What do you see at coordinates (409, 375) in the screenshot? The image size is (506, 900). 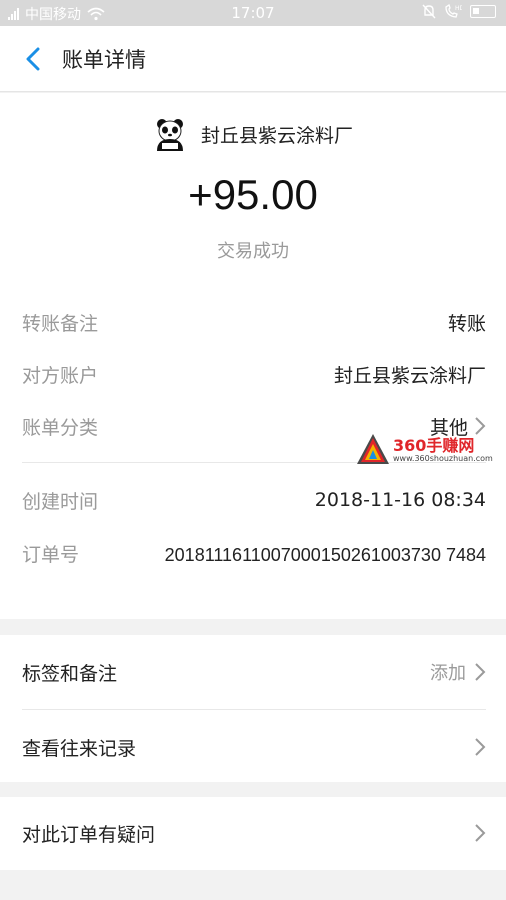 I see `detail-value: 封丘县紫云涂料厂` at bounding box center [409, 375].